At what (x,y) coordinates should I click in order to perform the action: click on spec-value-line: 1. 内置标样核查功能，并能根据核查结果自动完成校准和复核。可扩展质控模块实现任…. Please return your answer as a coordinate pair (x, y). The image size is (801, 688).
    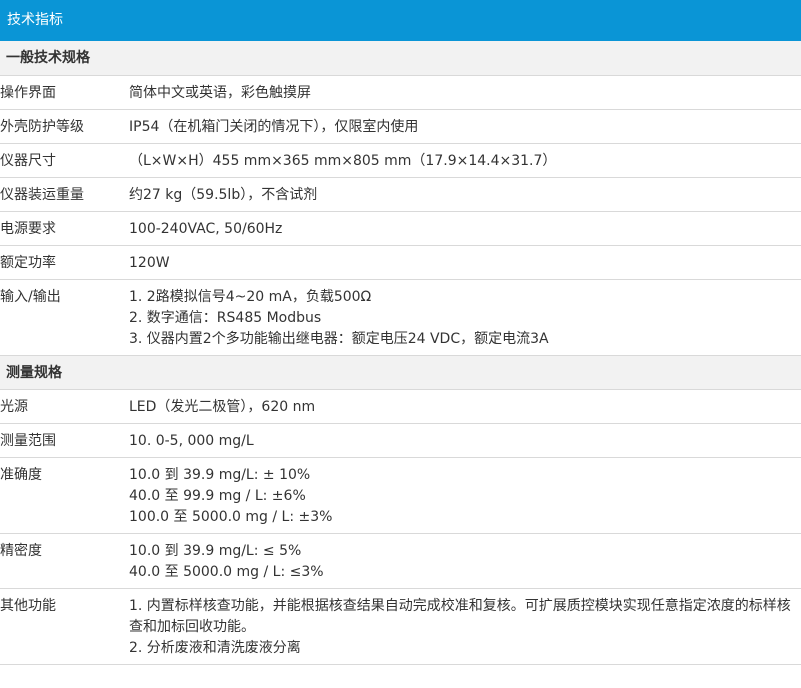
    Looking at the image, I should click on (460, 616).